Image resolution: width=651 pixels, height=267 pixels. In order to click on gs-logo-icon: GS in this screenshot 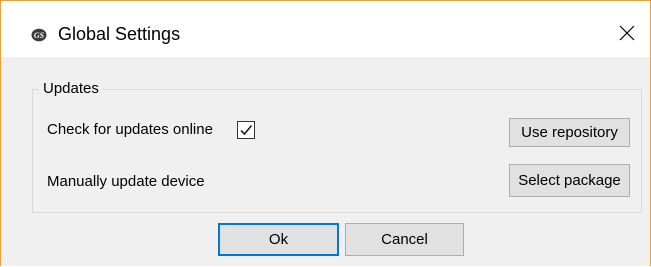, I will do `click(39, 35)`.